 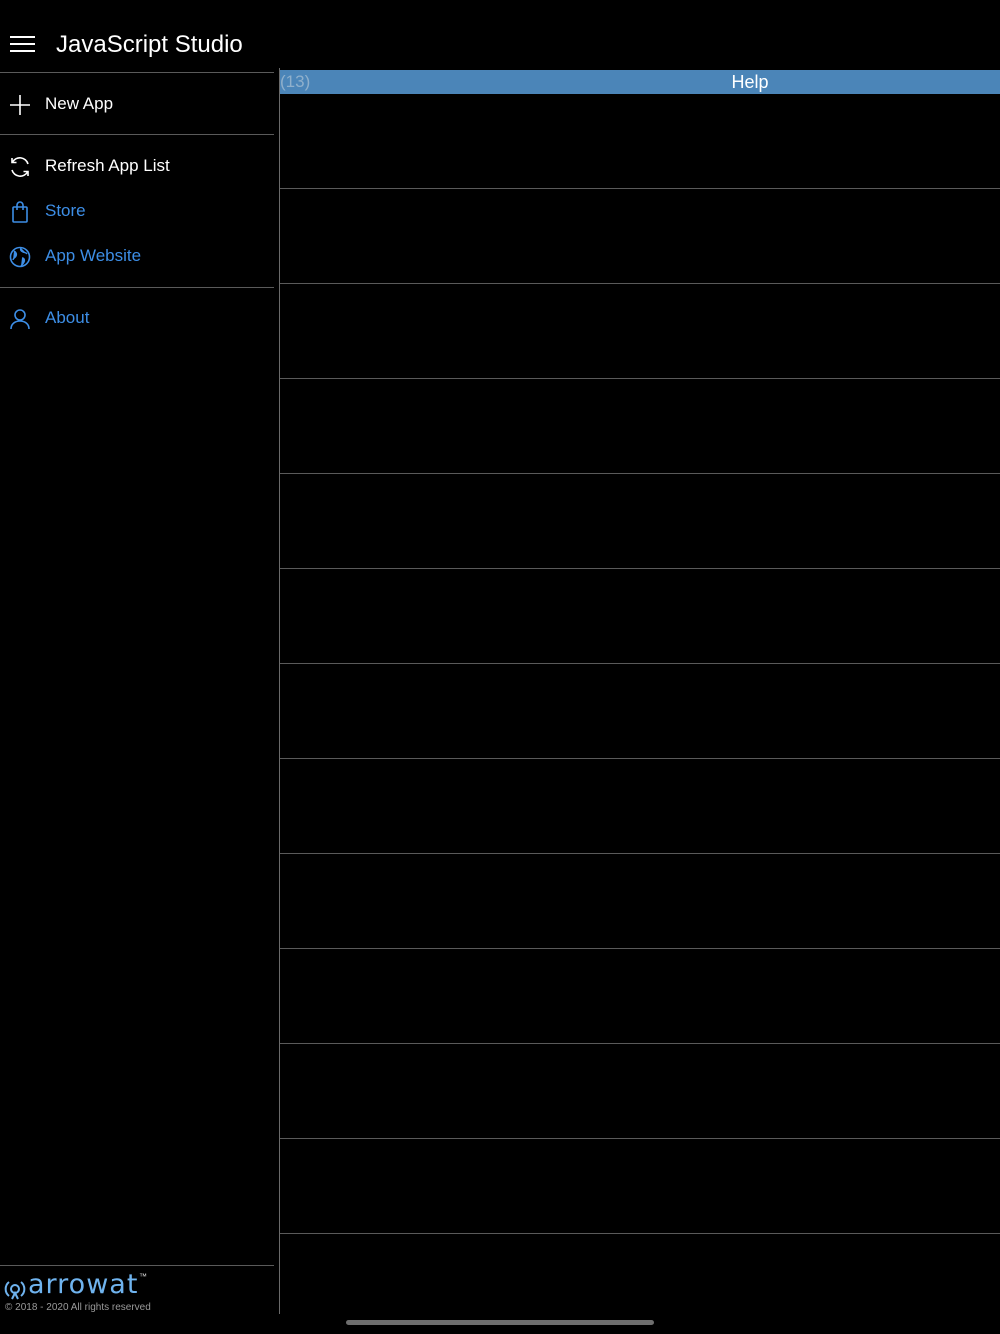 What do you see at coordinates (500, 1322) in the screenshot?
I see `home-indicator` at bounding box center [500, 1322].